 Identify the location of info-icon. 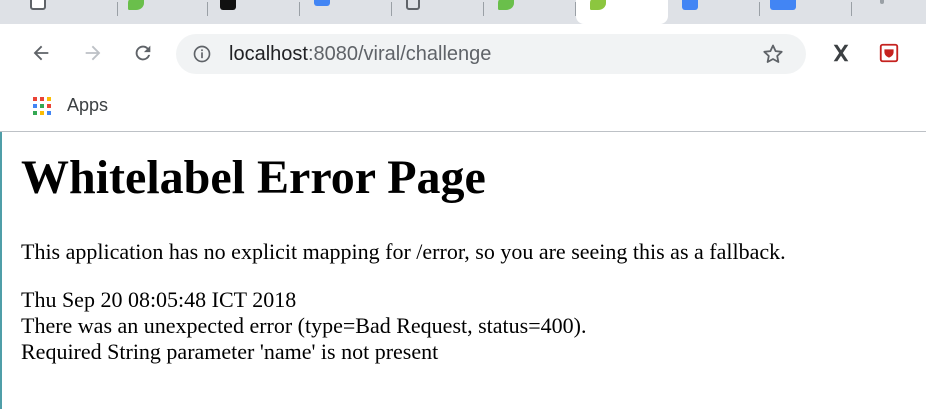
(202, 54).